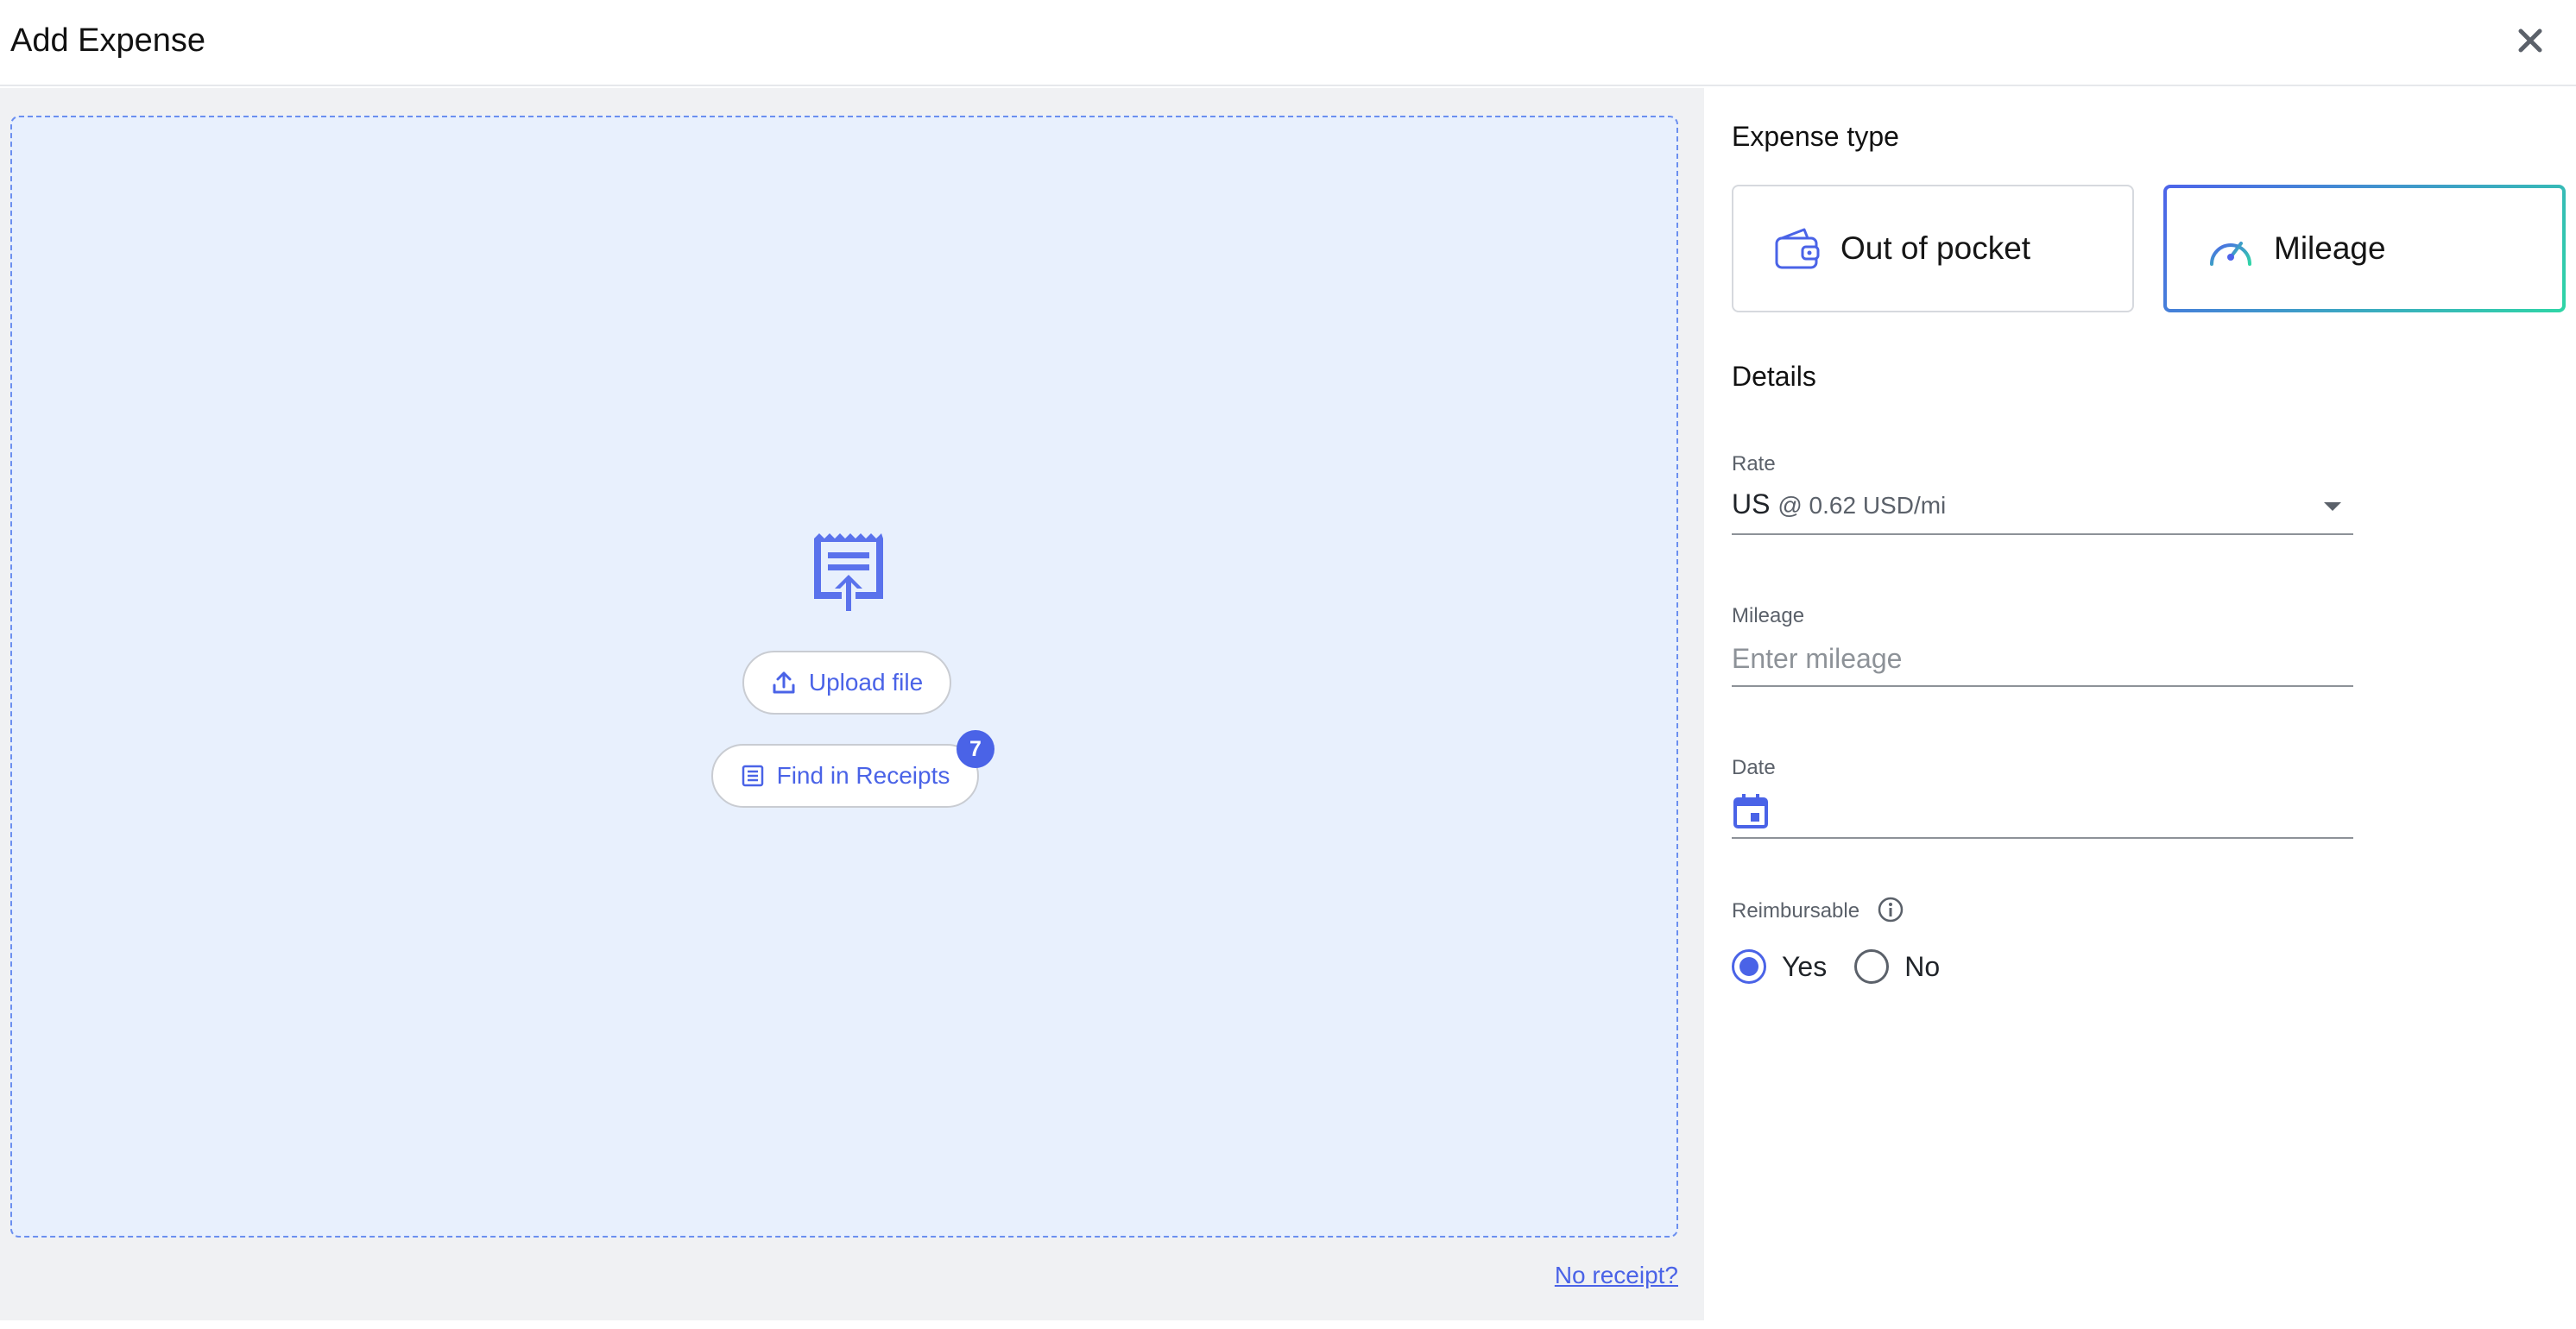 The image size is (2576, 1329). Describe the element at coordinates (1805, 966) in the screenshot. I see `radio-yes-label: Yes` at that location.